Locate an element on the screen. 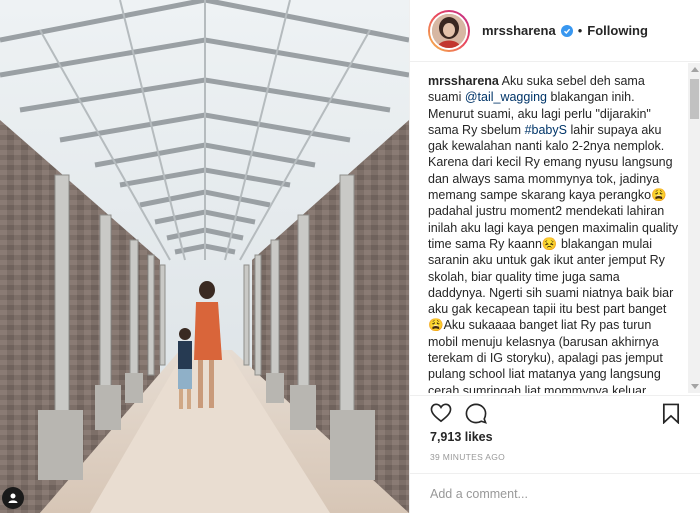 The height and width of the screenshot is (513, 700). verified-badge-icon is located at coordinates (566, 30).